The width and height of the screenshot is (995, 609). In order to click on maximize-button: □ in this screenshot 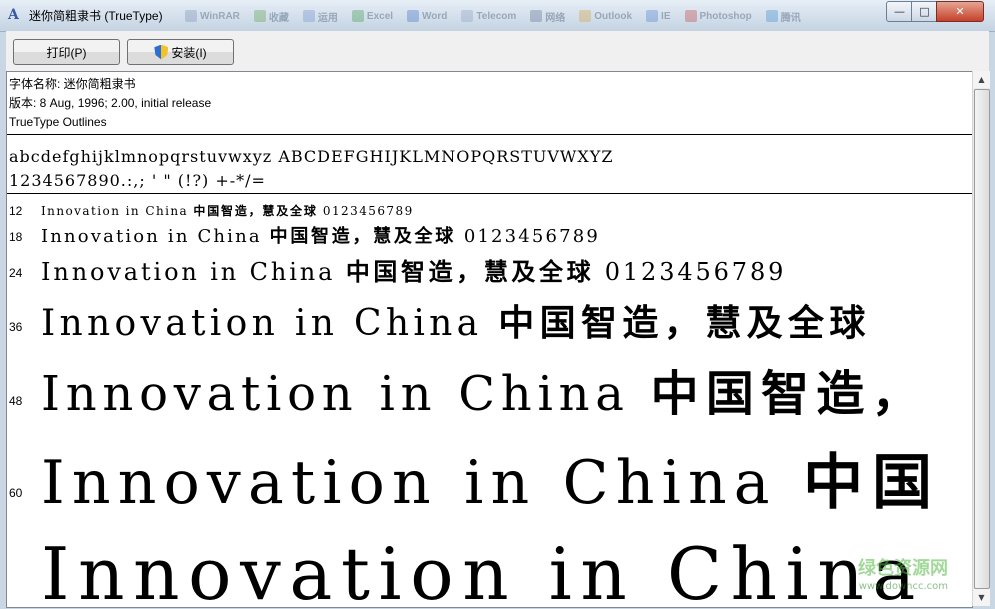, I will do `click(924, 11)`.